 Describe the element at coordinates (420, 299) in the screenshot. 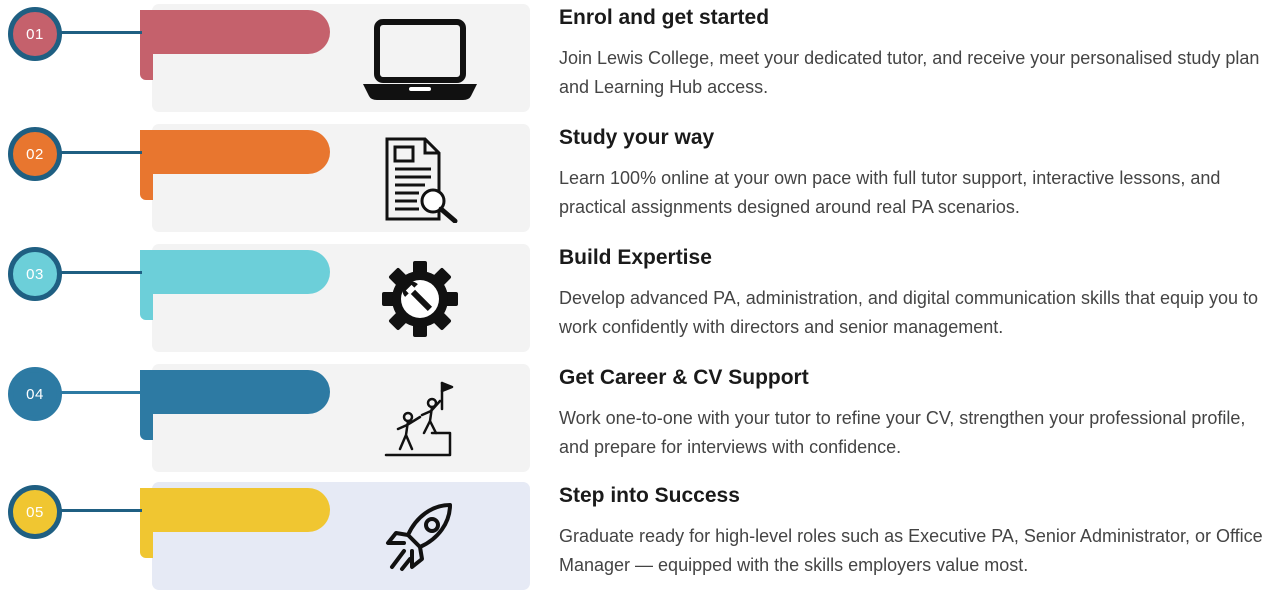

I see `gear-wrench-icon` at that location.